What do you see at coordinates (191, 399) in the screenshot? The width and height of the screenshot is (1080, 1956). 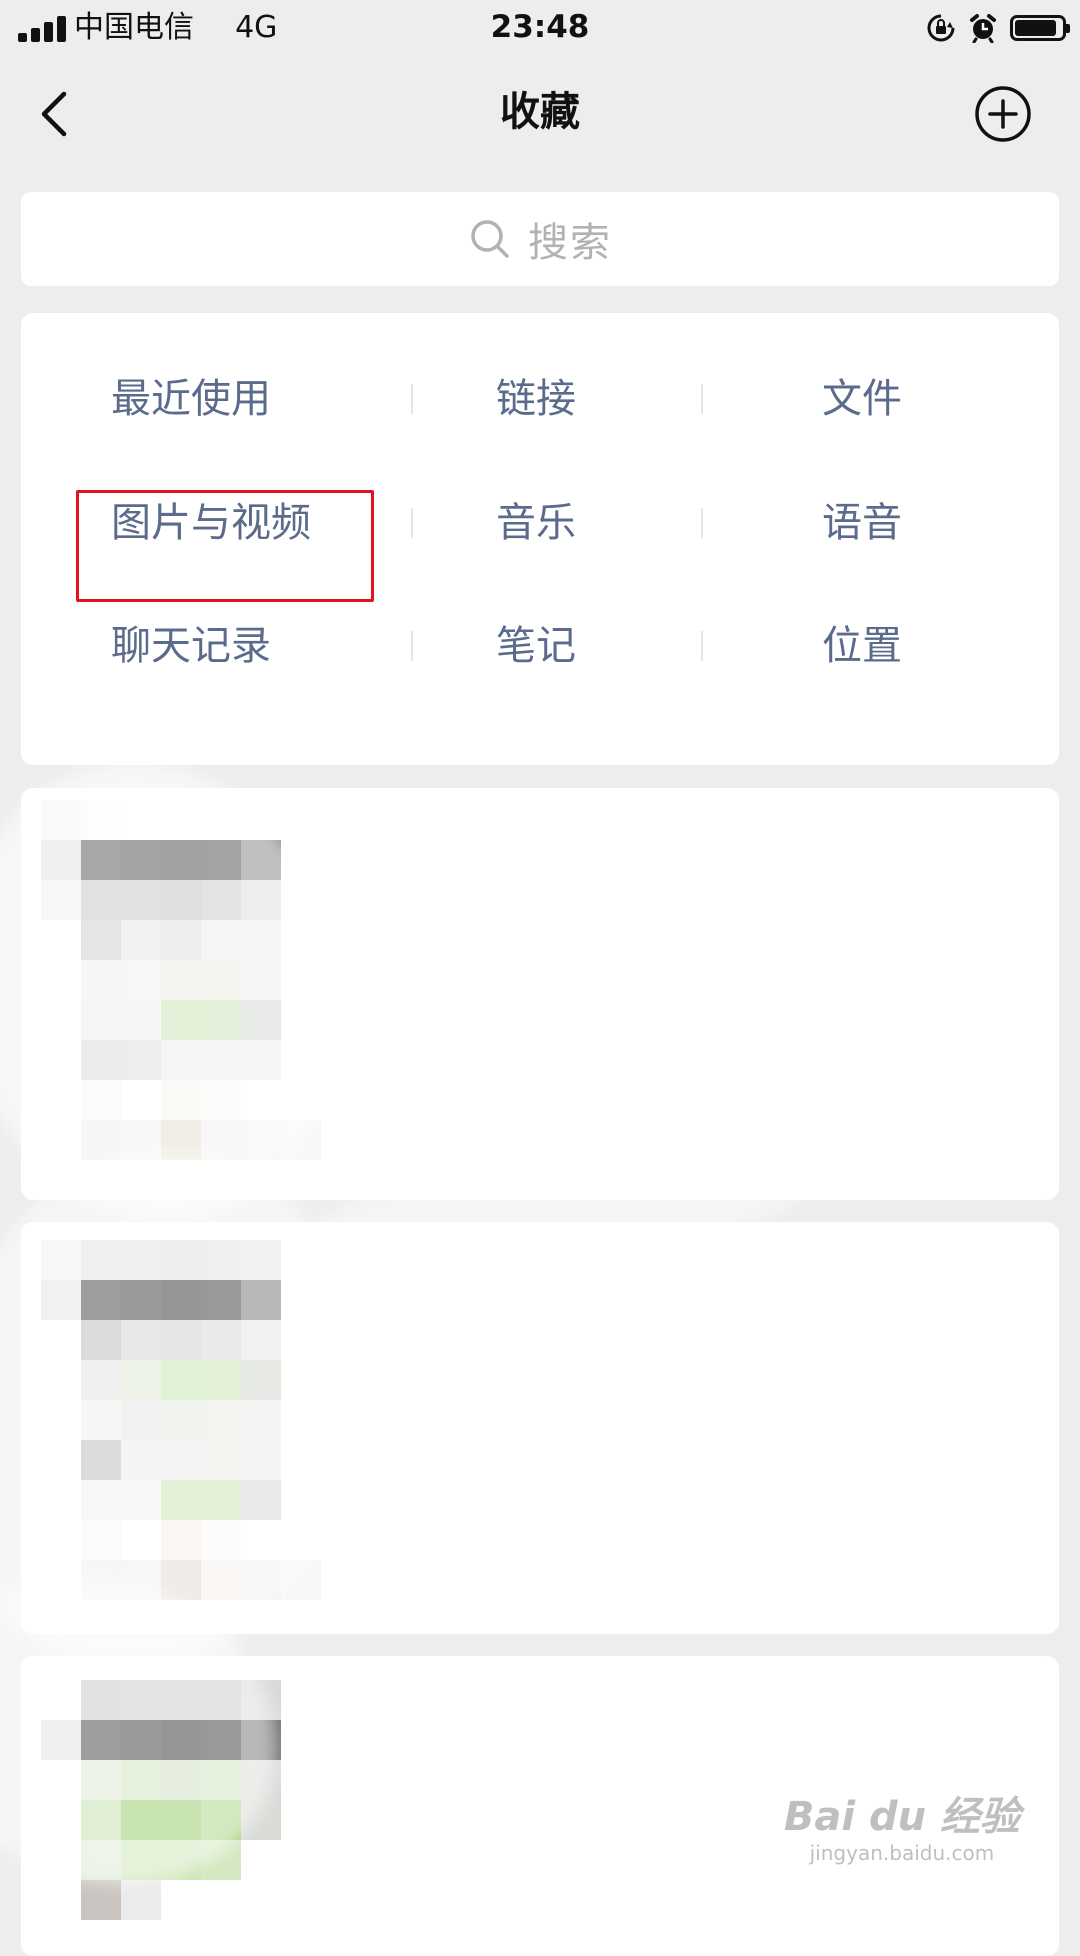 I see `category-recent: 最近使用` at bounding box center [191, 399].